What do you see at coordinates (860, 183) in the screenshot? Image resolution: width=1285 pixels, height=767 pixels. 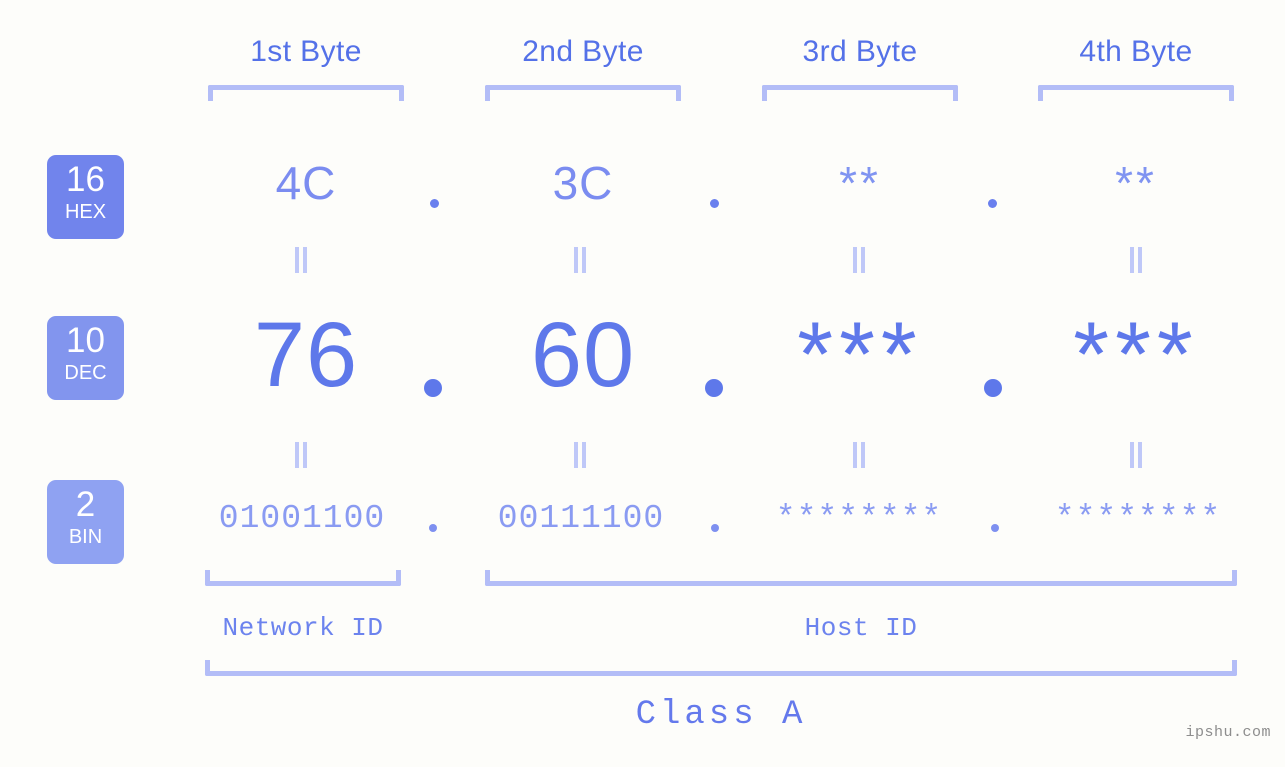 I see `hex-byte-3: **` at bounding box center [860, 183].